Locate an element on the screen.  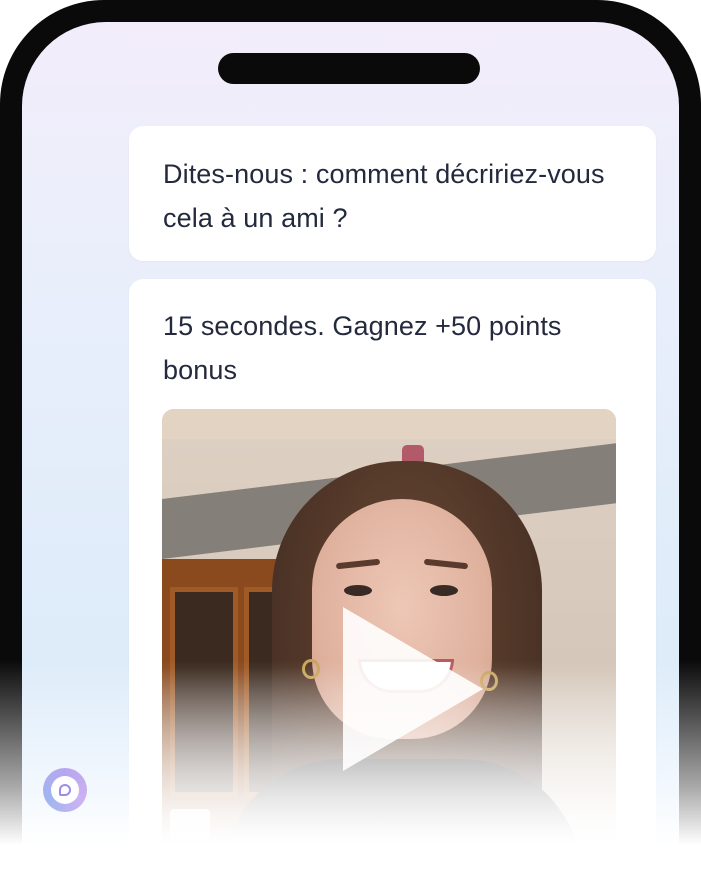
chat-launcher-button is located at coordinates (65, 790).